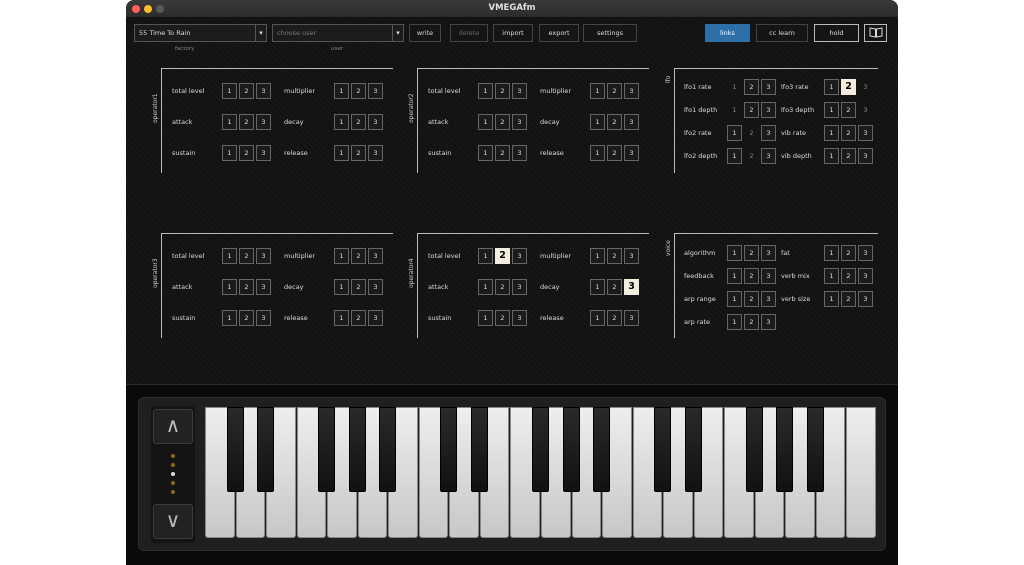  What do you see at coordinates (768, 156) in the screenshot?
I see `lfo-lfo2-depth-option-3: 3` at bounding box center [768, 156].